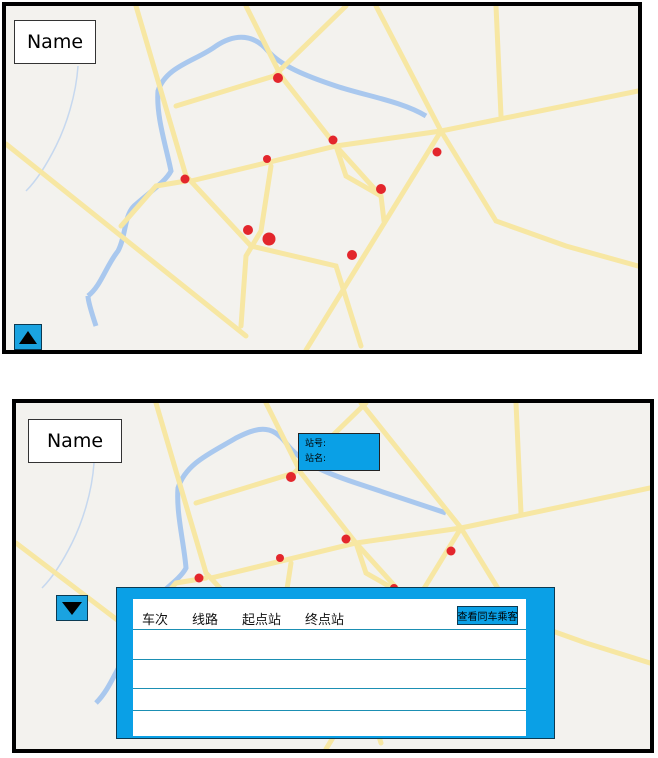 This screenshot has width=658, height=758. I want to click on river-low, so click(92, 311).